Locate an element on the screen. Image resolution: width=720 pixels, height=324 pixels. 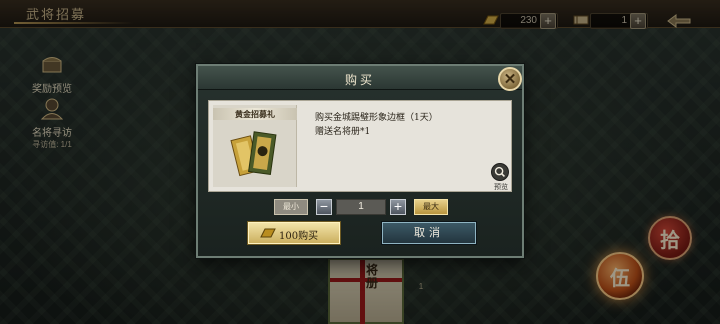
buy-button-label: 100购买 is located at coordinates (299, 236).